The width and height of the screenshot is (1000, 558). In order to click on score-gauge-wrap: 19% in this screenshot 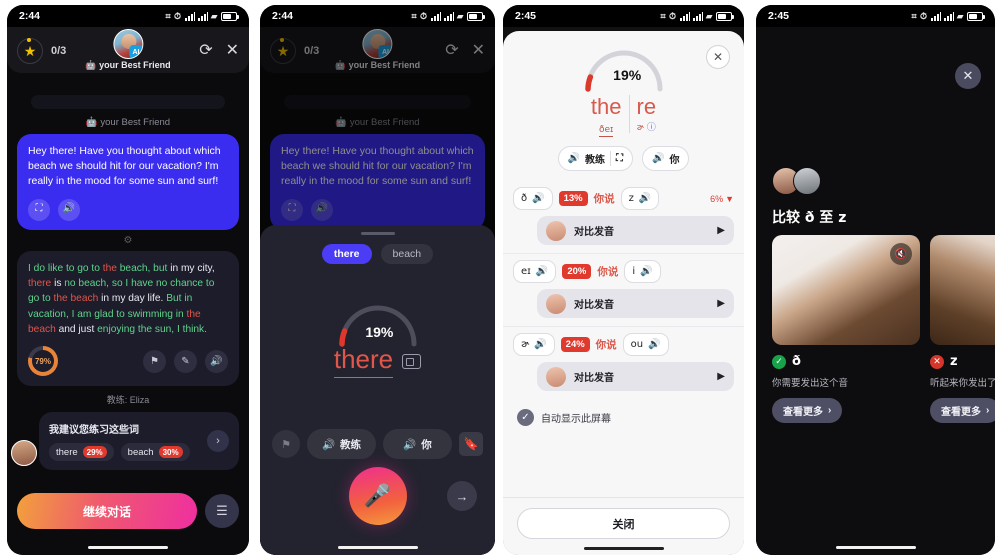, I will do `click(377, 322)`.